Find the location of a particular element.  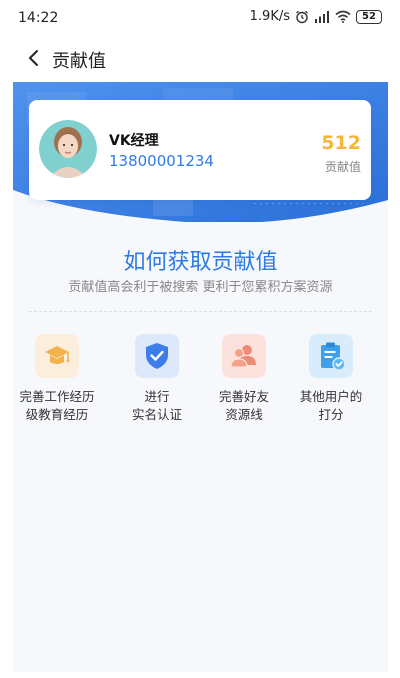

earn-method-label: 其他用户的 打分 is located at coordinates (331, 406).